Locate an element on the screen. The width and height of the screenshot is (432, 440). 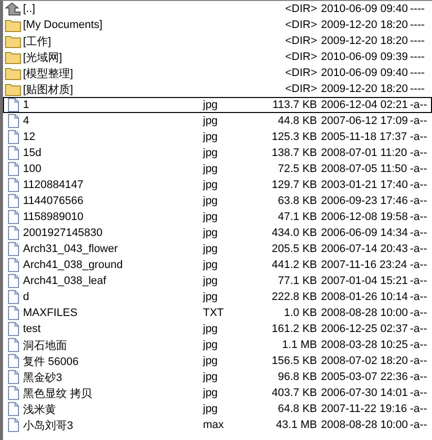
file-name: 4 is located at coordinates (26, 121).